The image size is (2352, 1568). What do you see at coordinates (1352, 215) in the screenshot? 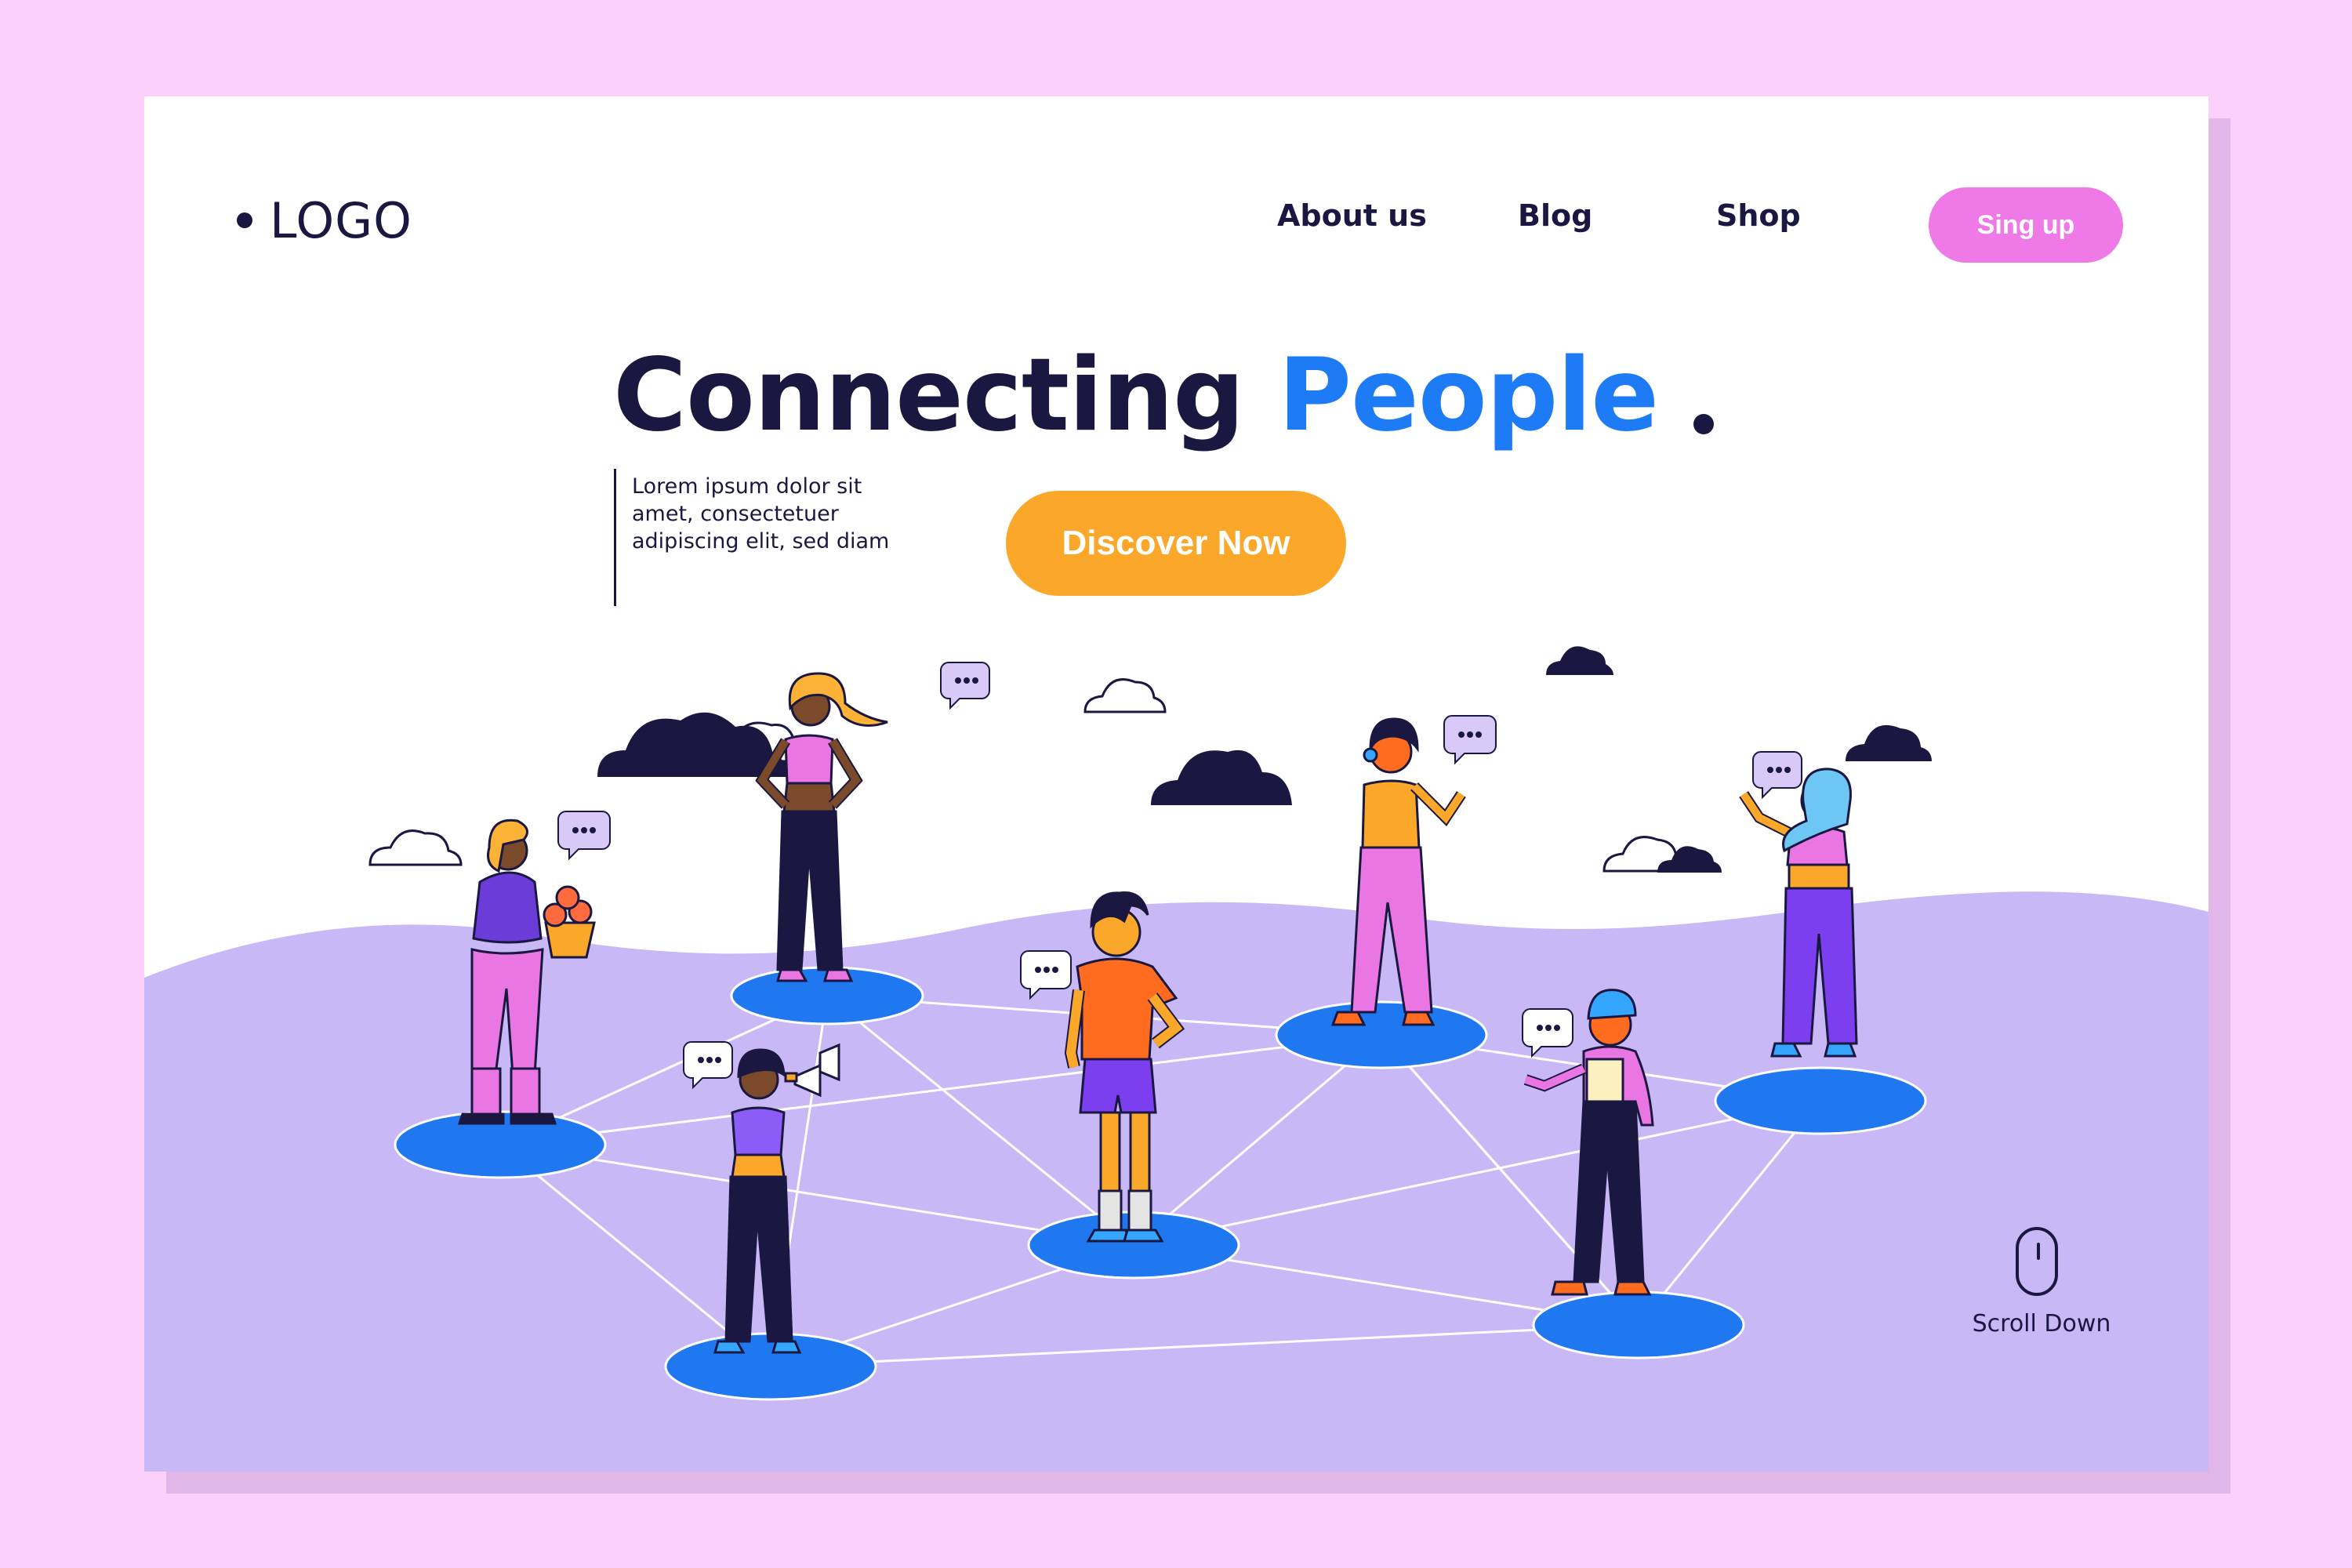
I see `nav-about-us: About us` at bounding box center [1352, 215].